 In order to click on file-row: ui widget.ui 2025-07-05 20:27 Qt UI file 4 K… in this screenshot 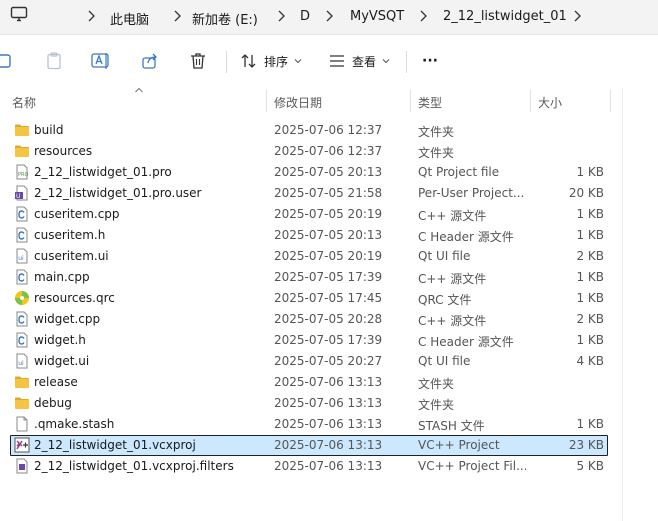, I will do `click(310, 361)`.